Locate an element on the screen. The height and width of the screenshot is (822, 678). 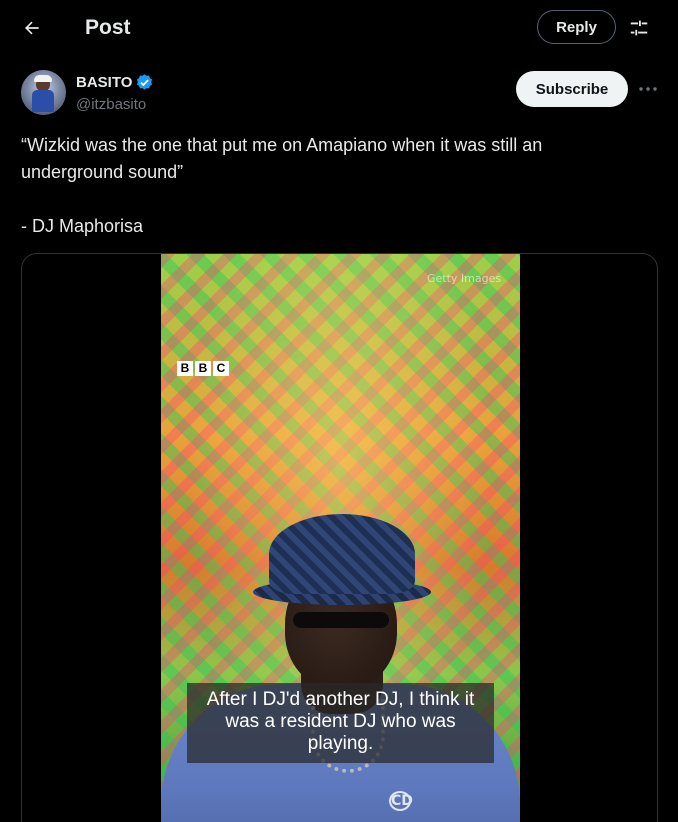
more-options-button is located at coordinates (648, 89).